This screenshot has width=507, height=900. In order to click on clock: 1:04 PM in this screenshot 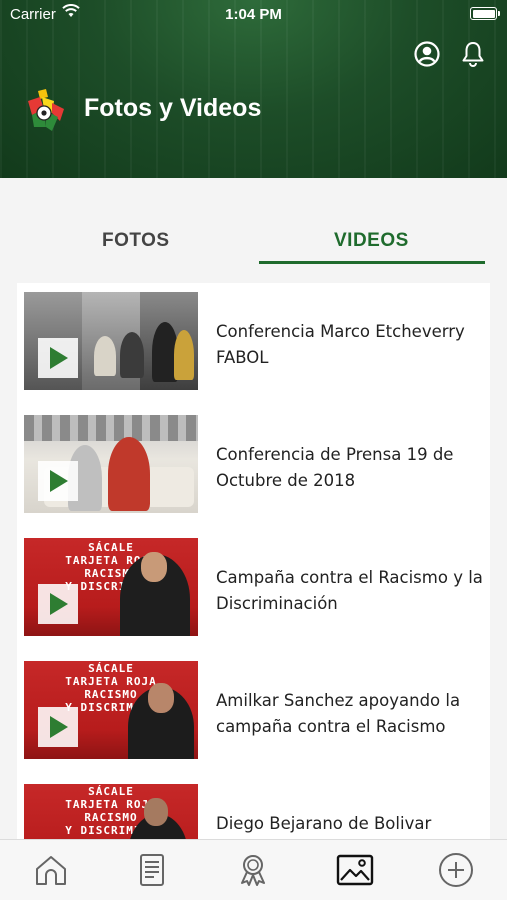, I will do `click(253, 14)`.